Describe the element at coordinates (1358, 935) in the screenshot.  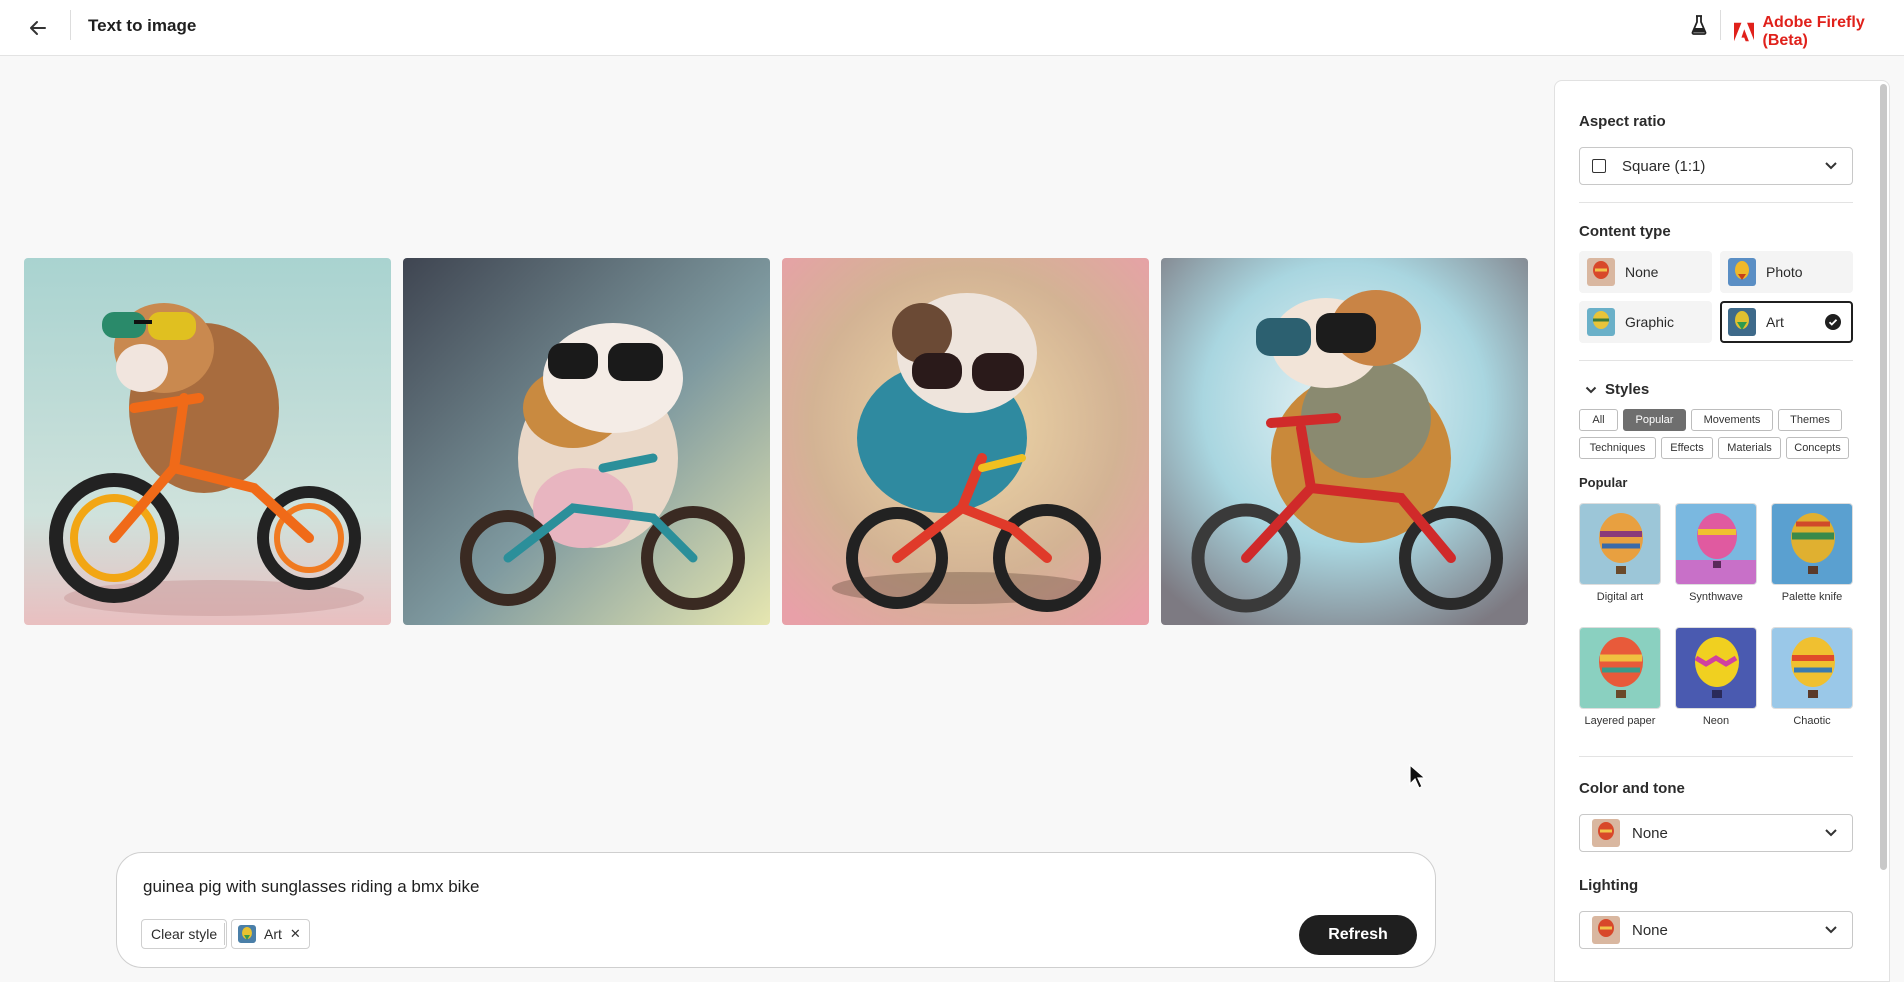
I see `refresh-button: Refresh` at that location.